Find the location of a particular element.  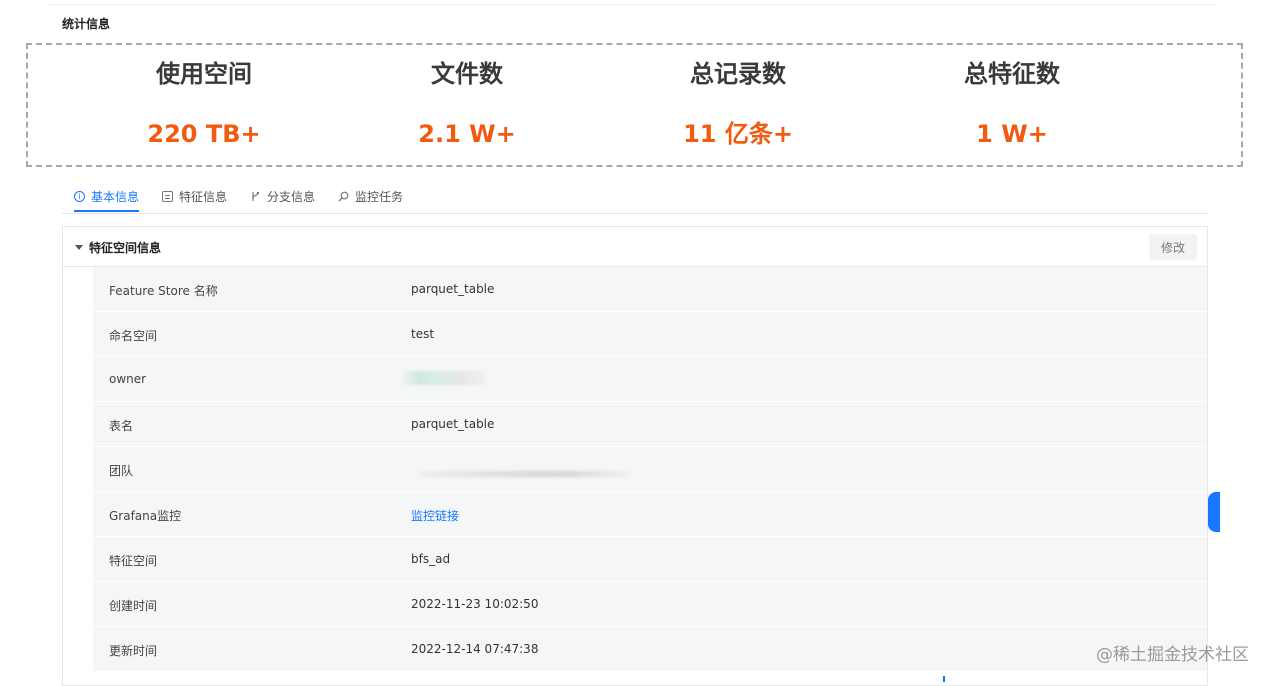

row-key: owner is located at coordinates (128, 379).